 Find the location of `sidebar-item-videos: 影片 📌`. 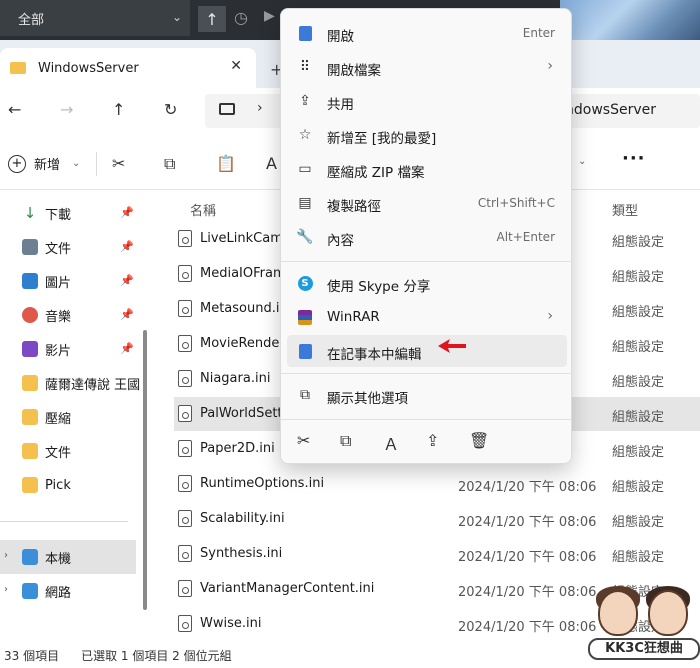

sidebar-item-videos: 影片 📌 is located at coordinates (70, 349).